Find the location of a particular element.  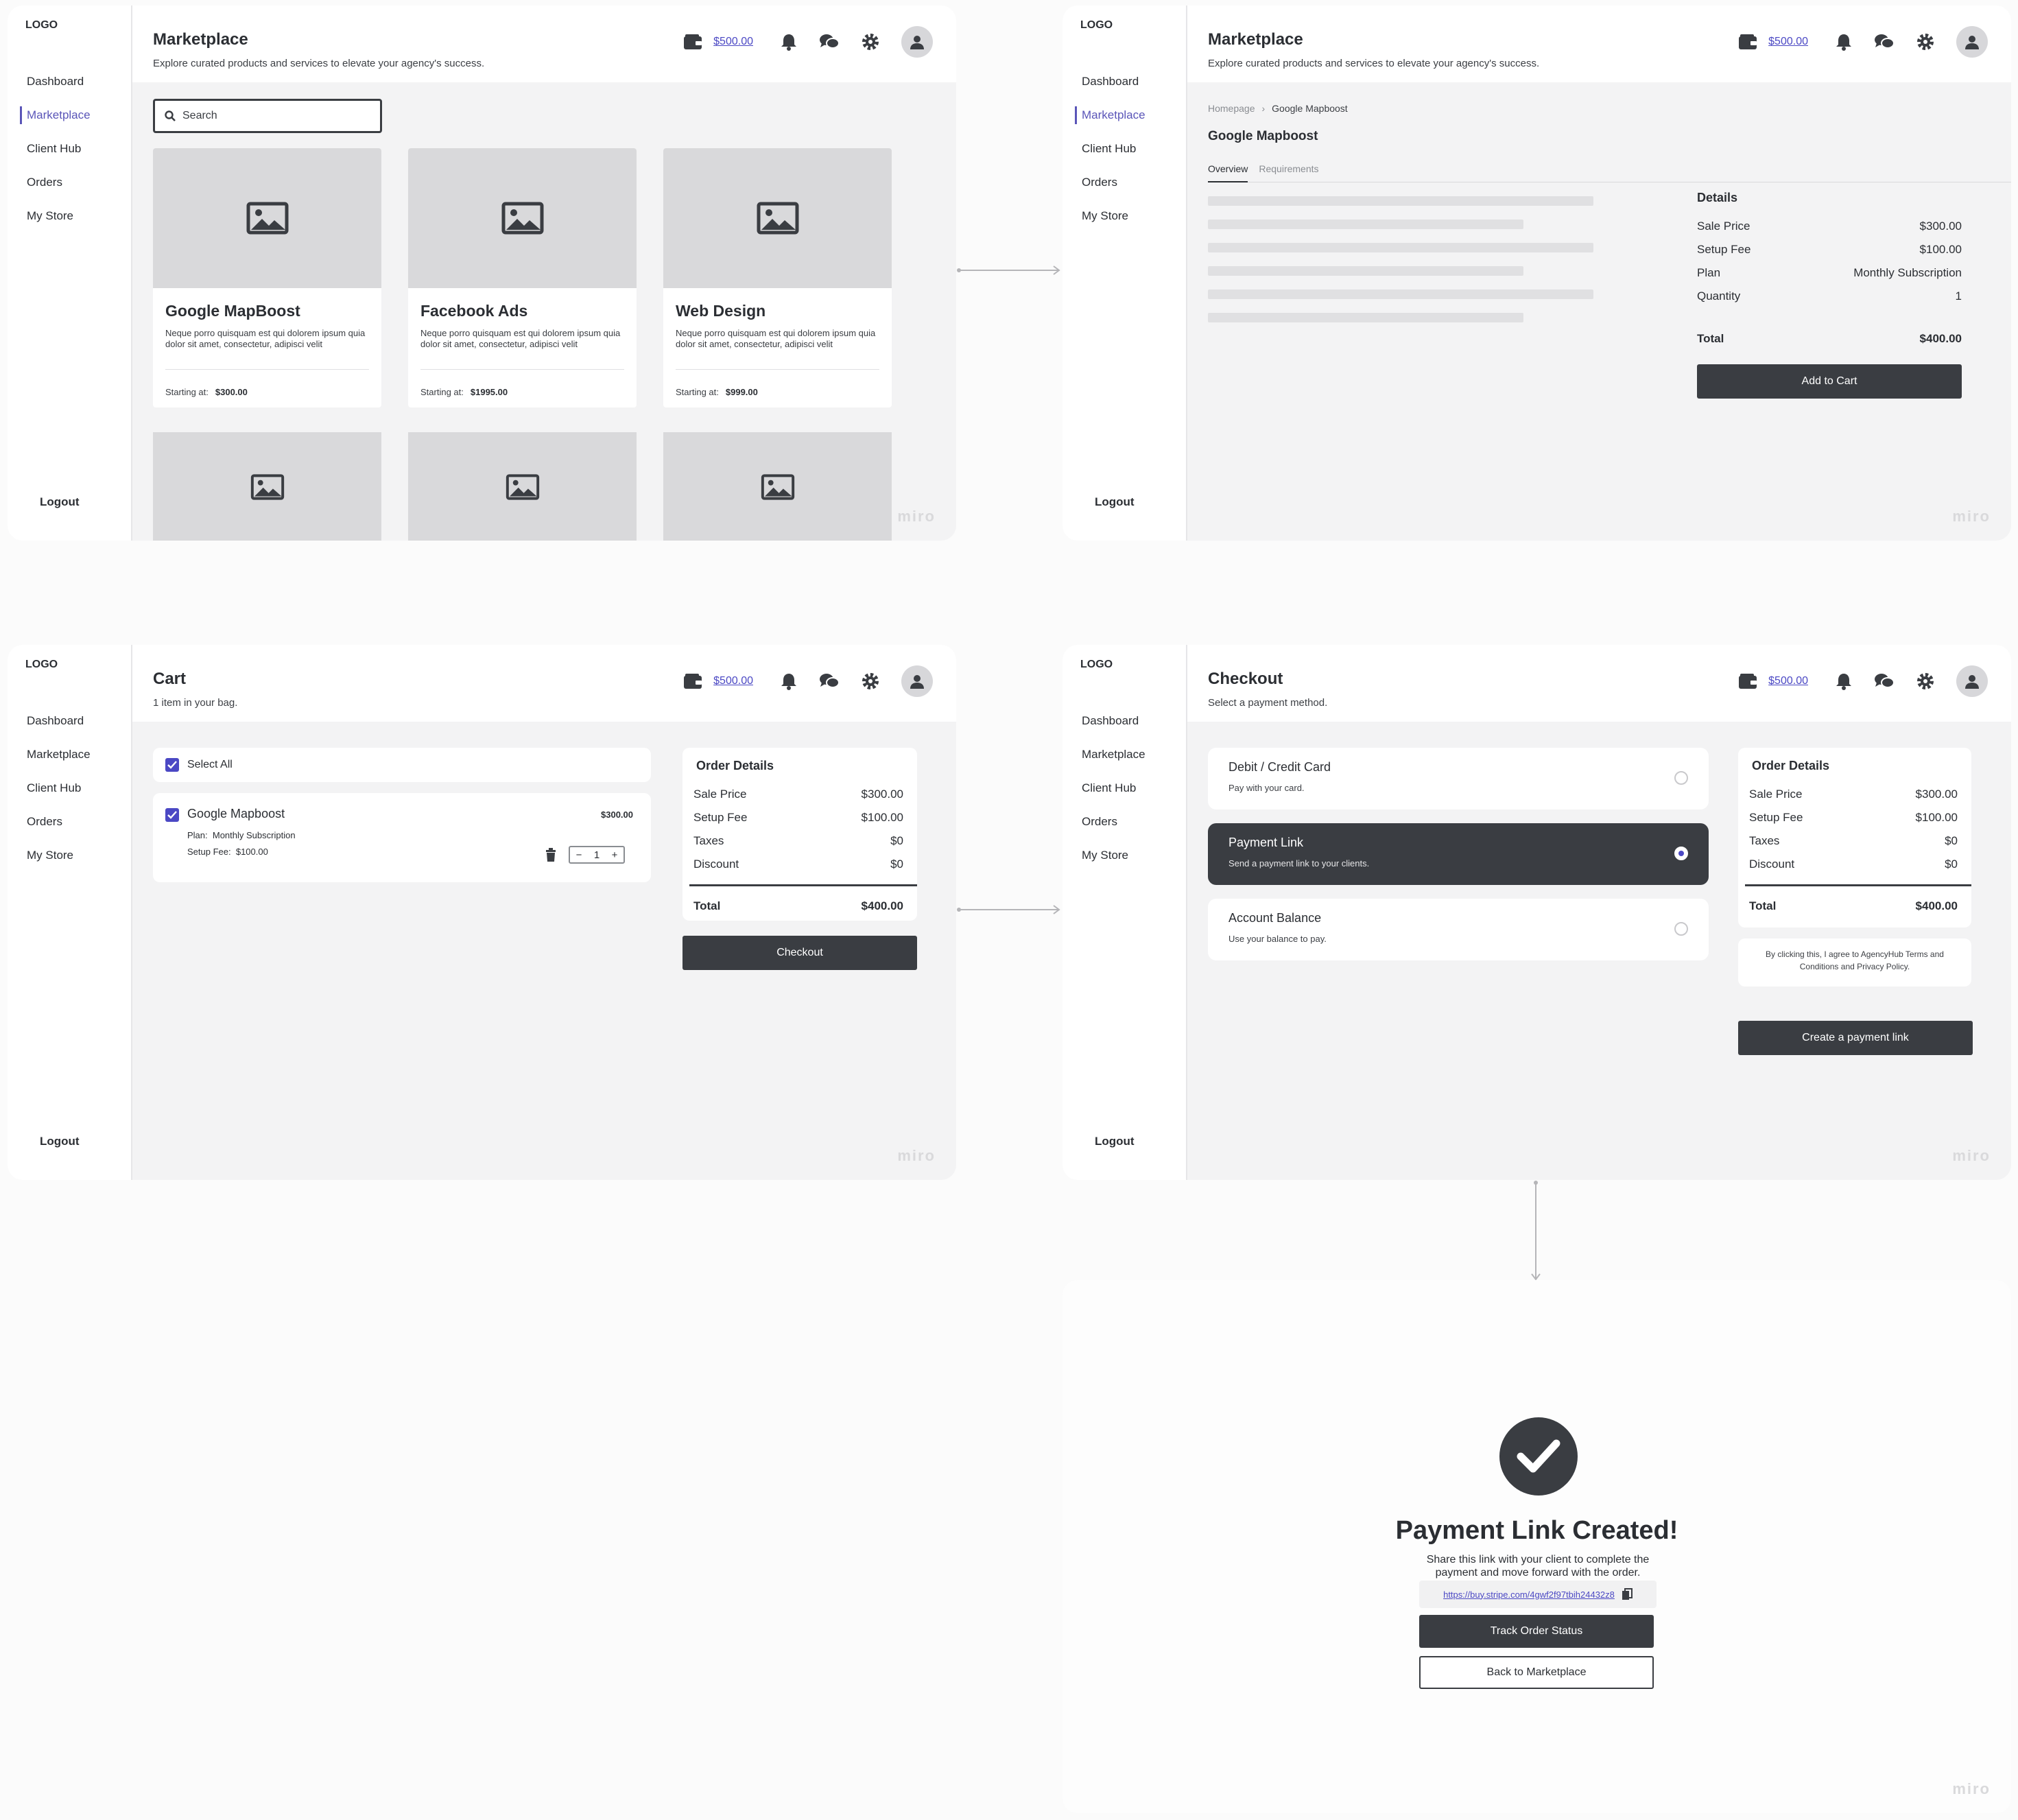

select-all-label: Select All is located at coordinates (210, 764).